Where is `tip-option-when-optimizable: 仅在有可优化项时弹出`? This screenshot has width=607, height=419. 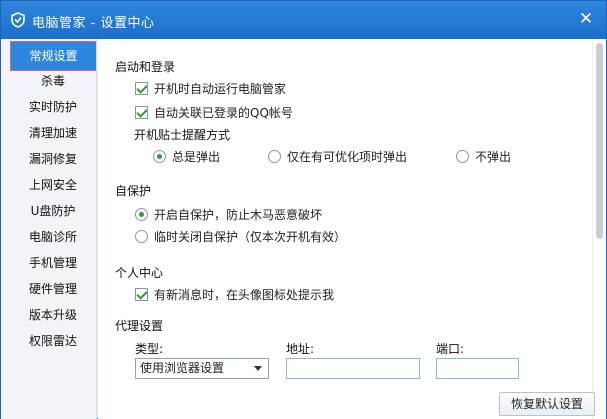
tip-option-when-optimizable: 仅在有可优化项时弹出 is located at coordinates (337, 156).